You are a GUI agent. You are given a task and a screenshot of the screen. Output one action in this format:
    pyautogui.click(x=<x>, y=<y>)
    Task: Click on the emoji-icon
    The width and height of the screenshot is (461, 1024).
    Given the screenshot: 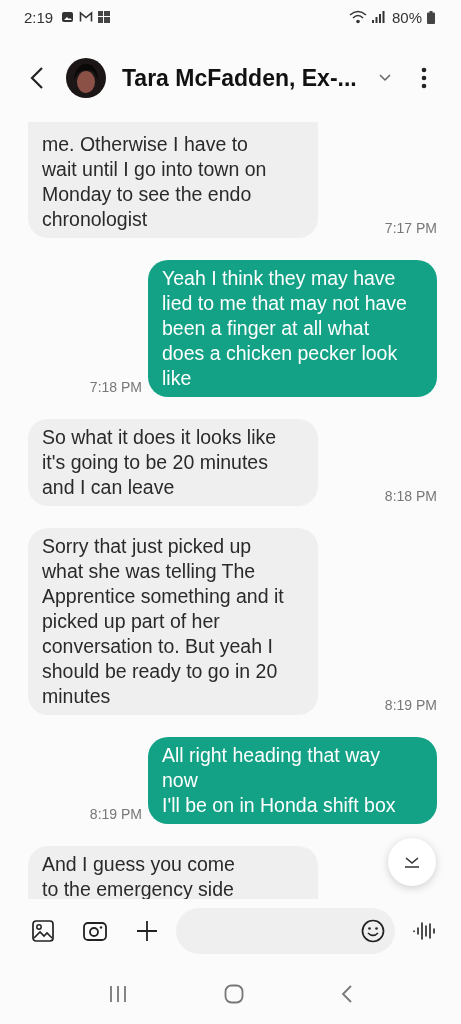 What is the action you would take?
    pyautogui.click(x=373, y=931)
    